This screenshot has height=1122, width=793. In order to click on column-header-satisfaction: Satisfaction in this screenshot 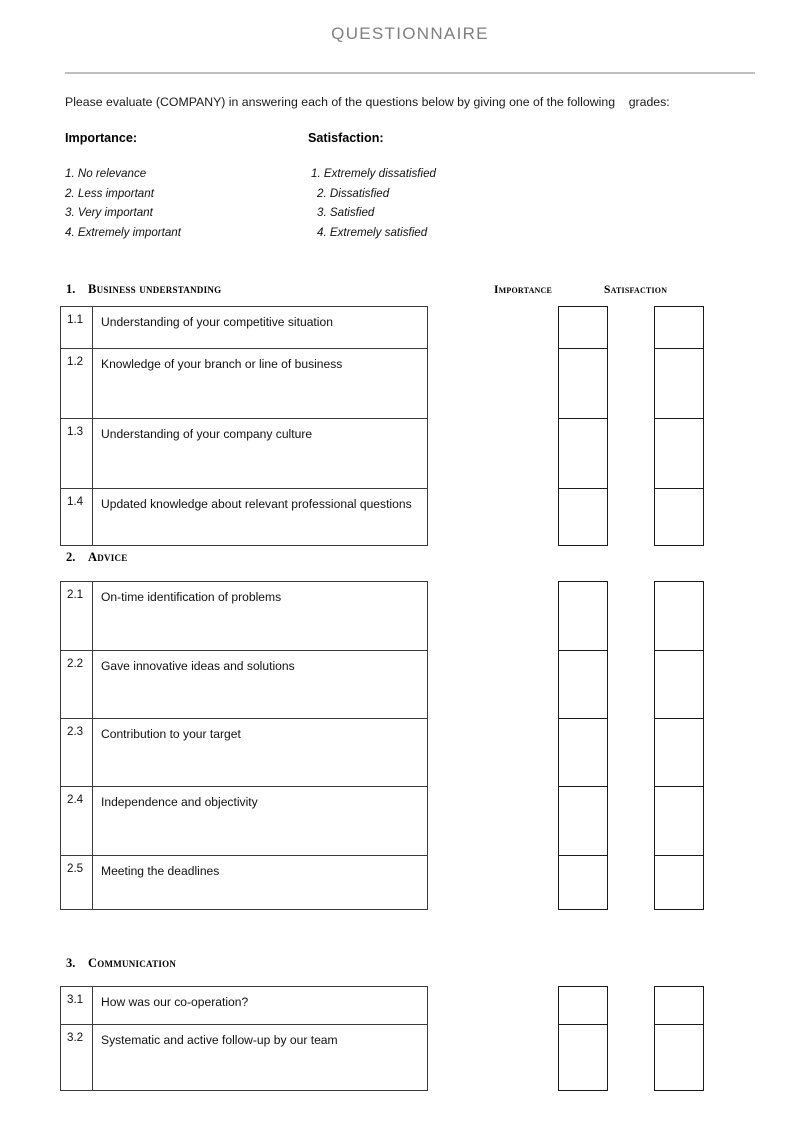, I will do `click(636, 290)`.